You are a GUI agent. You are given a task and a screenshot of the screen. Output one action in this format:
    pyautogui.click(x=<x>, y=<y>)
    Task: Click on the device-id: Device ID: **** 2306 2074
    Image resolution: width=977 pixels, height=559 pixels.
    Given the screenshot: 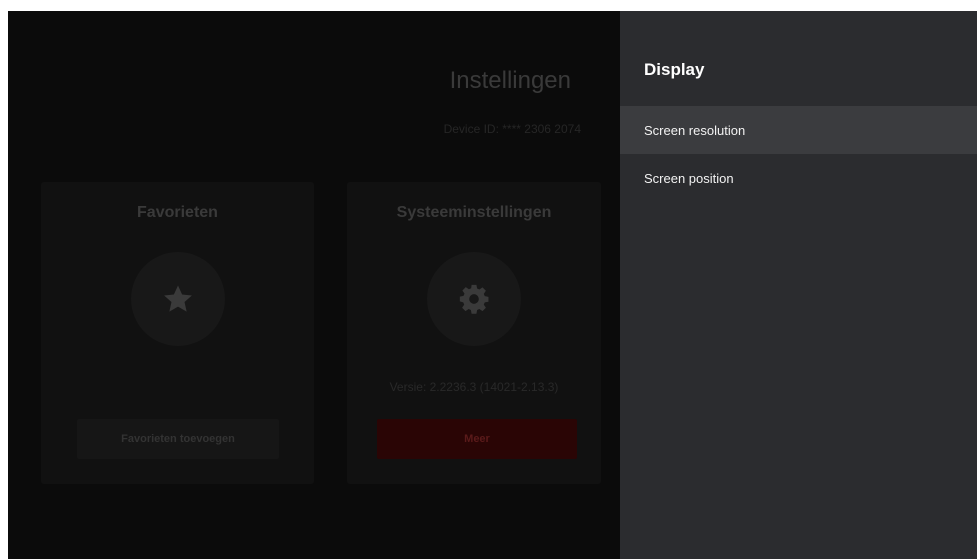 What is the action you would take?
    pyautogui.click(x=512, y=129)
    